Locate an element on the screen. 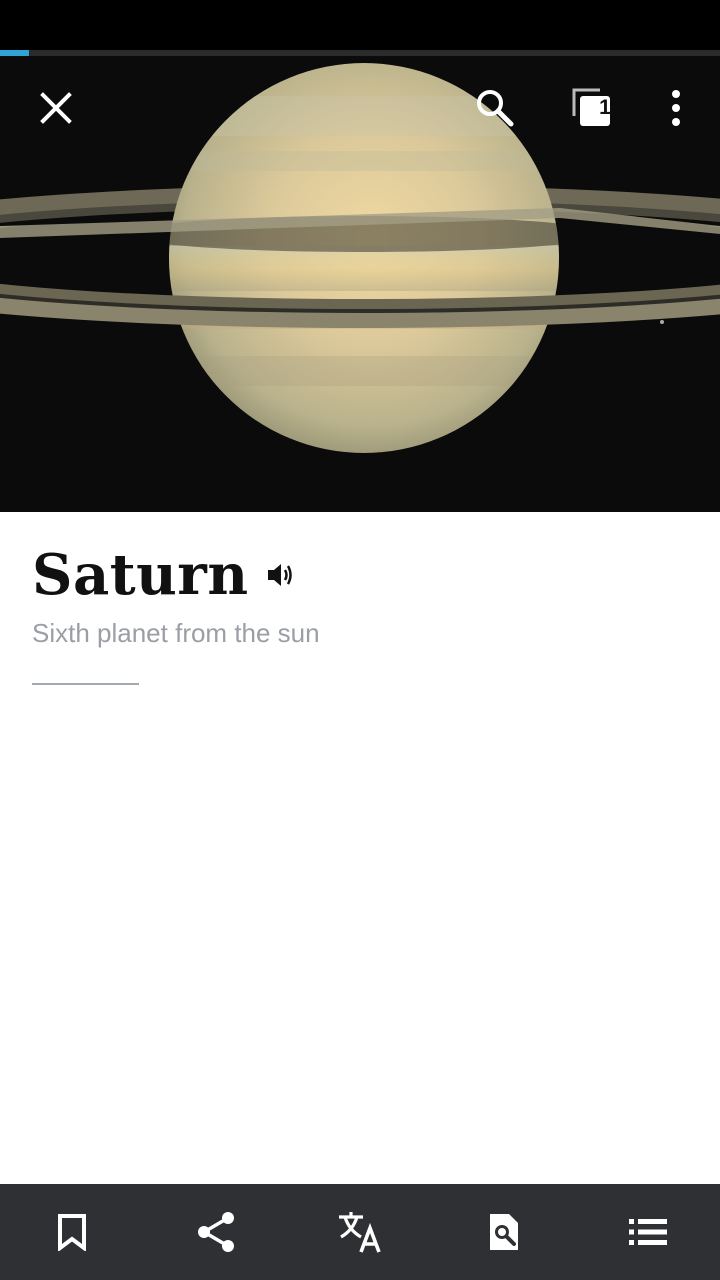 This screenshot has width=720, height=1280. translate-button is located at coordinates (360, 1232).